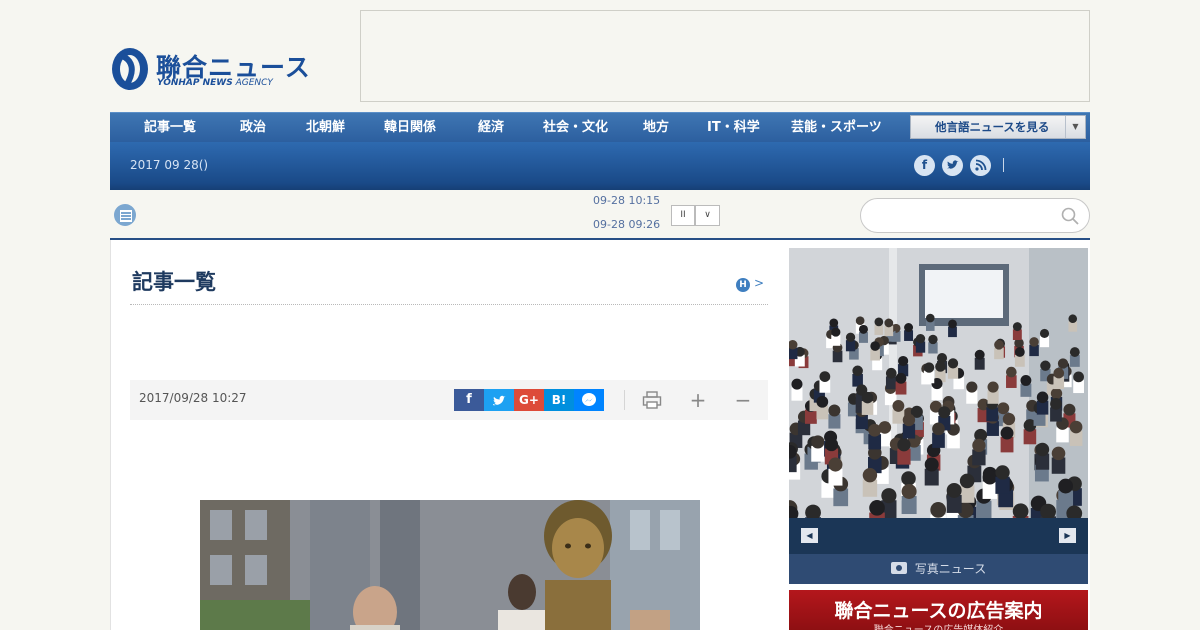  What do you see at coordinates (130, 69) in the screenshot?
I see `logo-mark-icon` at bounding box center [130, 69].